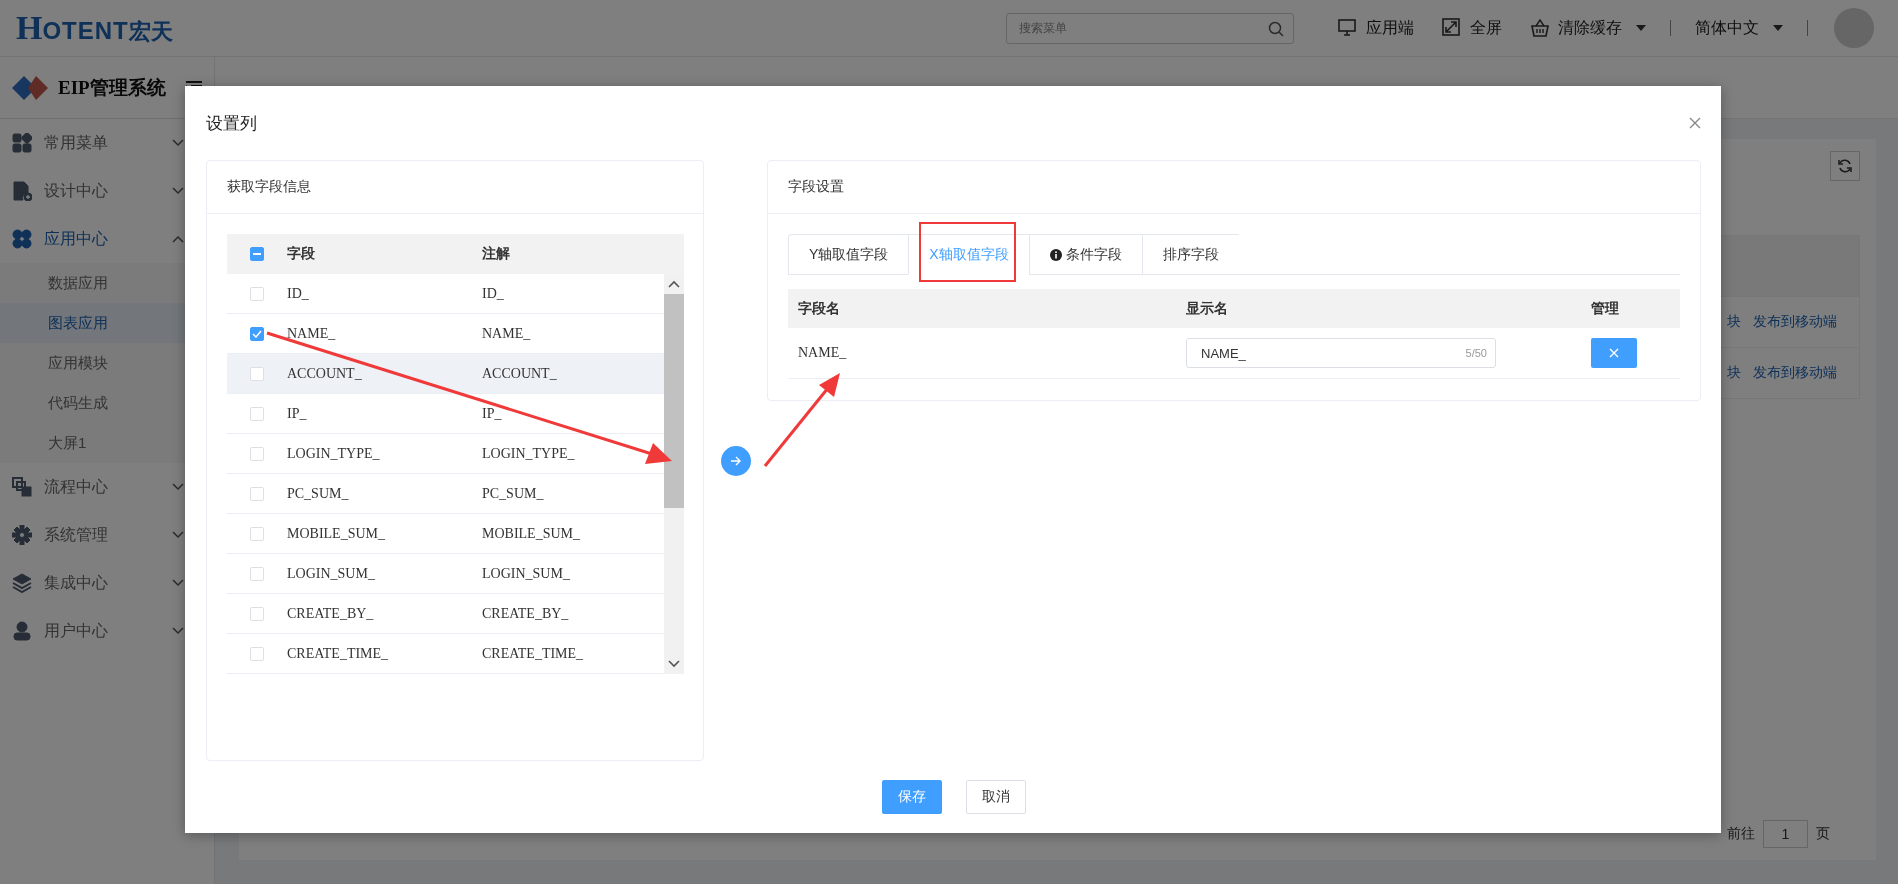  Describe the element at coordinates (1540, 28) in the screenshot. I see `basket-icon` at that location.